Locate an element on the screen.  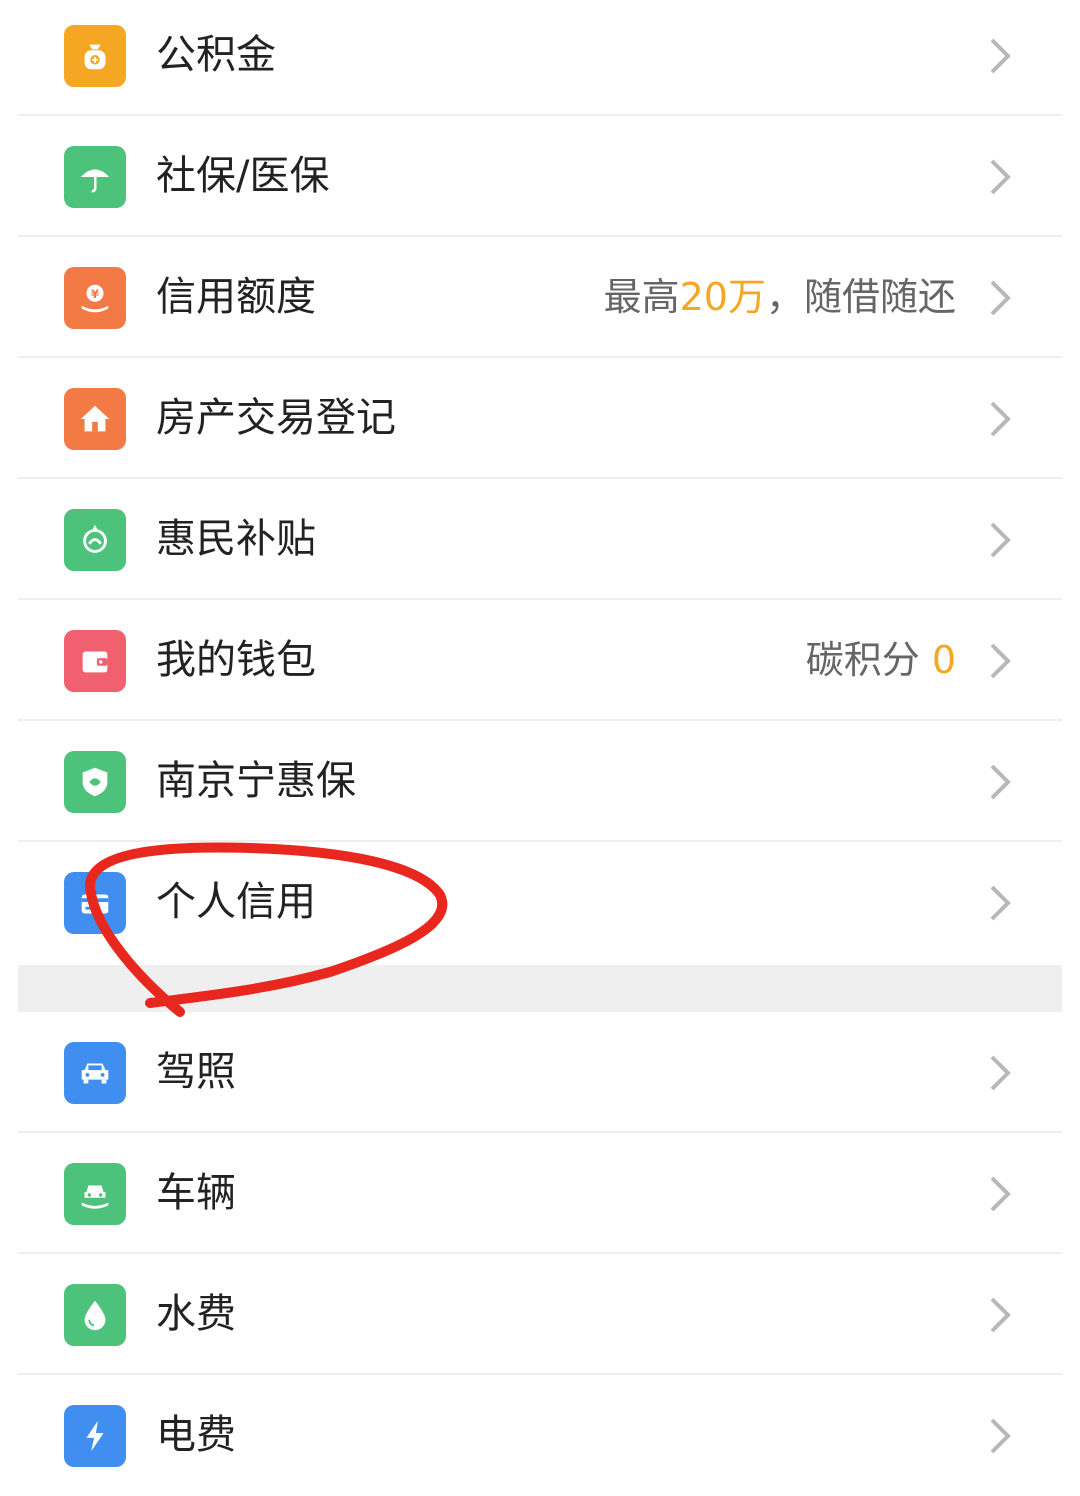
row-label: 水费 is located at coordinates (196, 1314).